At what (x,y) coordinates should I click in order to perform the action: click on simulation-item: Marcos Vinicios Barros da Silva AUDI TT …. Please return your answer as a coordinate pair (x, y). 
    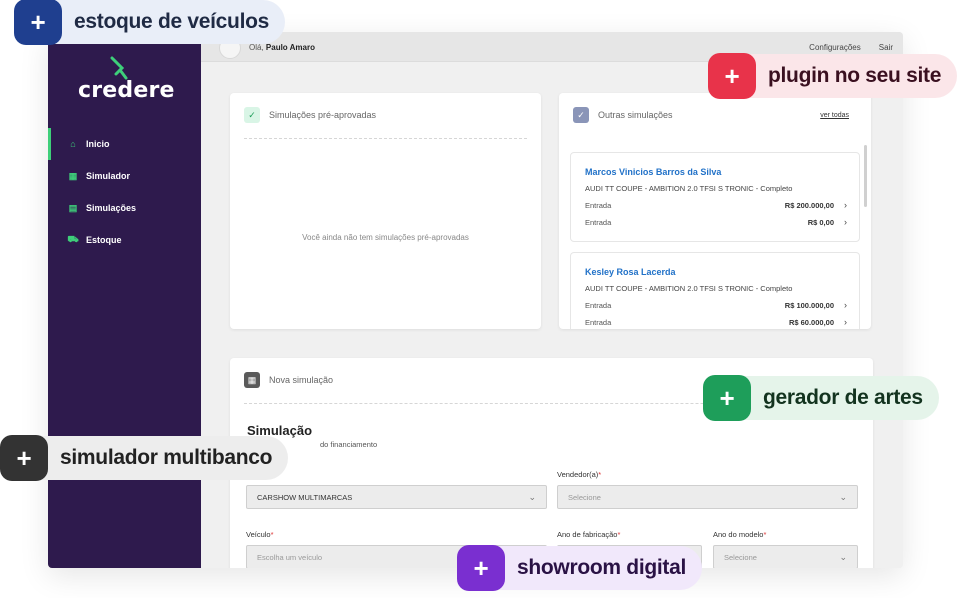
    Looking at the image, I should click on (715, 197).